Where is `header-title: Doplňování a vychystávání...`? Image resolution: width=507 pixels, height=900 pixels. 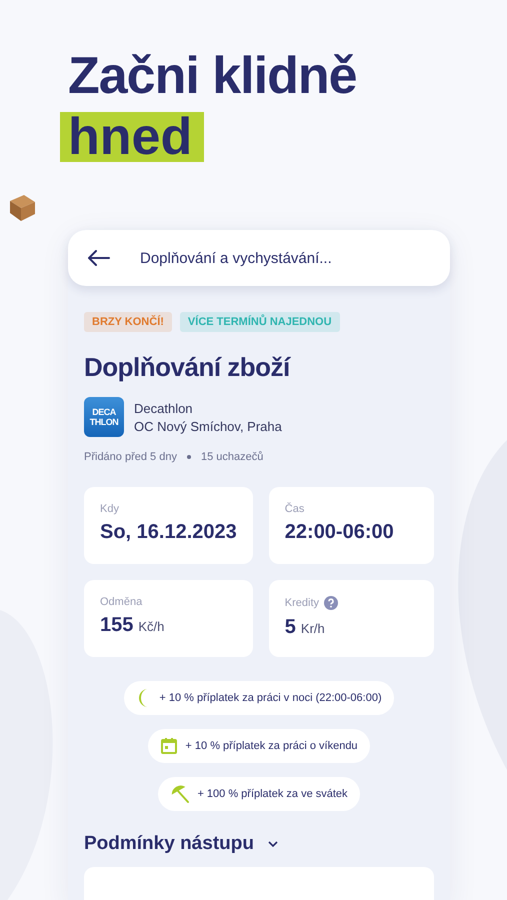 header-title: Doplňování a vychystávání... is located at coordinates (236, 258).